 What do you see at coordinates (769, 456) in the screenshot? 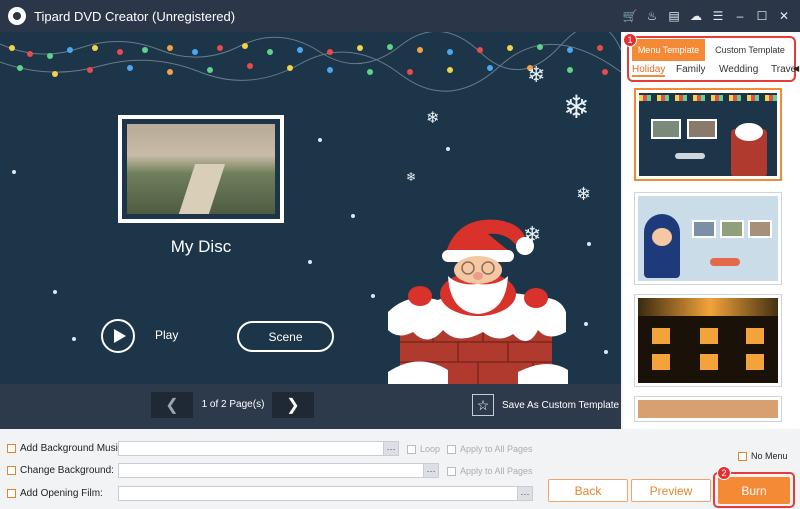
I see `no-menu-label: No Menu` at bounding box center [769, 456].